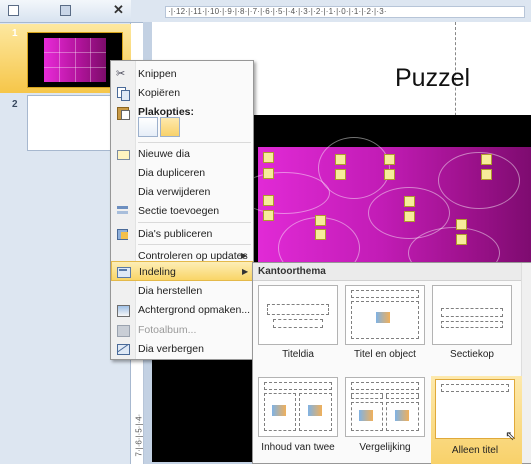  I want to click on layout-thumb-two-content, so click(298, 407).